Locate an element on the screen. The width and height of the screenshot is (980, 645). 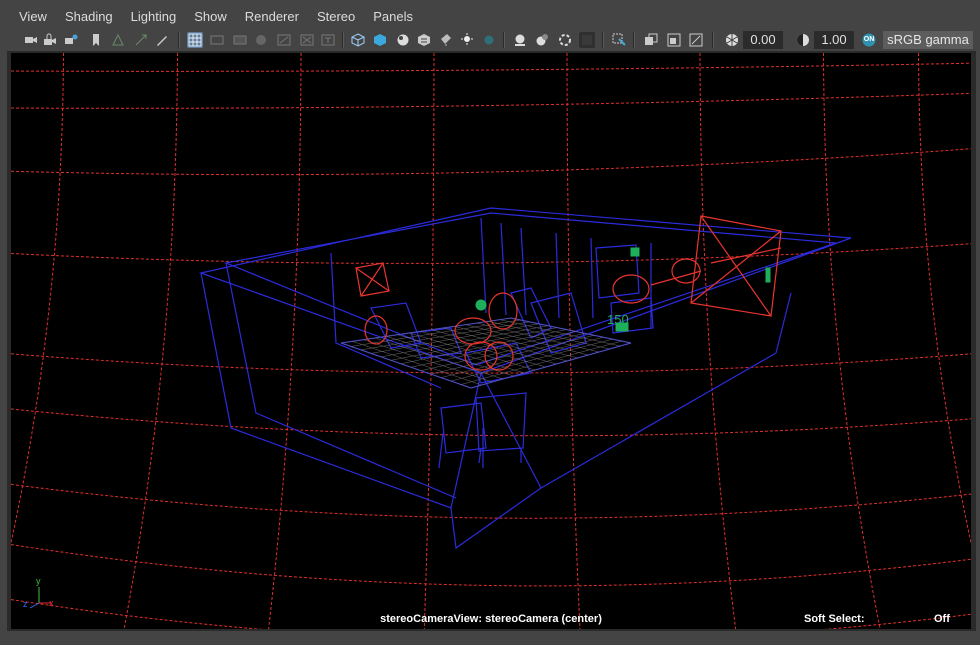
safe-action-icon is located at coordinates (307, 40).